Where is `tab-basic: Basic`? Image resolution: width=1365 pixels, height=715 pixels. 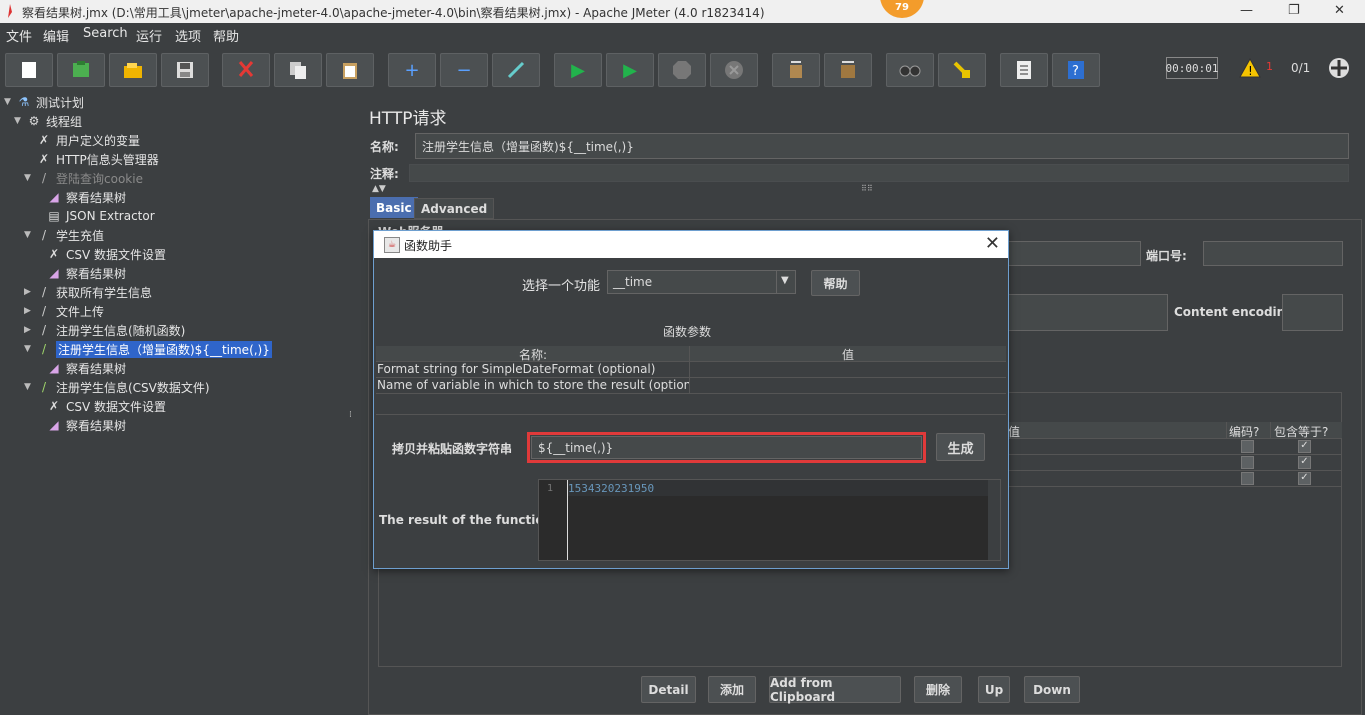
tab-basic: Basic is located at coordinates (394, 207).